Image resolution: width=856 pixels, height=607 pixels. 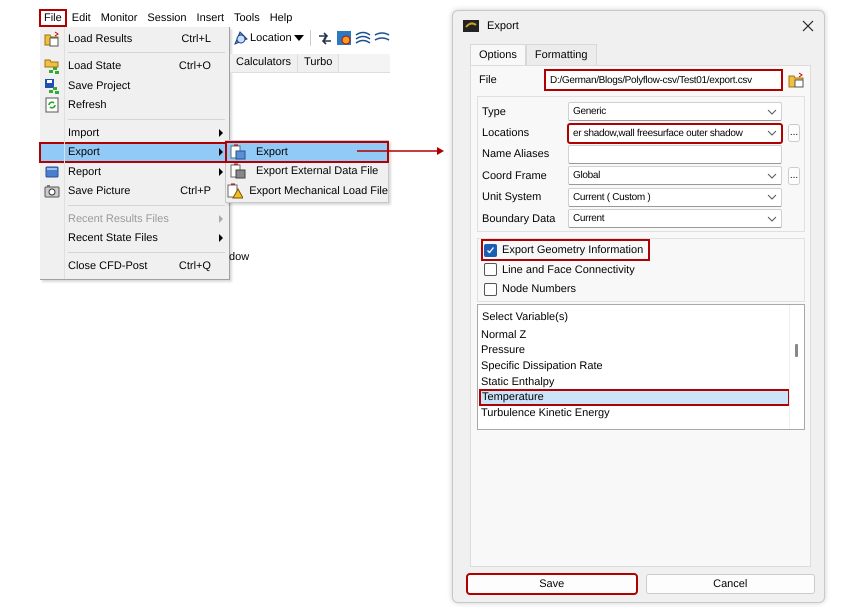 What do you see at coordinates (52, 191) in the screenshot?
I see `camera-icon` at bounding box center [52, 191].